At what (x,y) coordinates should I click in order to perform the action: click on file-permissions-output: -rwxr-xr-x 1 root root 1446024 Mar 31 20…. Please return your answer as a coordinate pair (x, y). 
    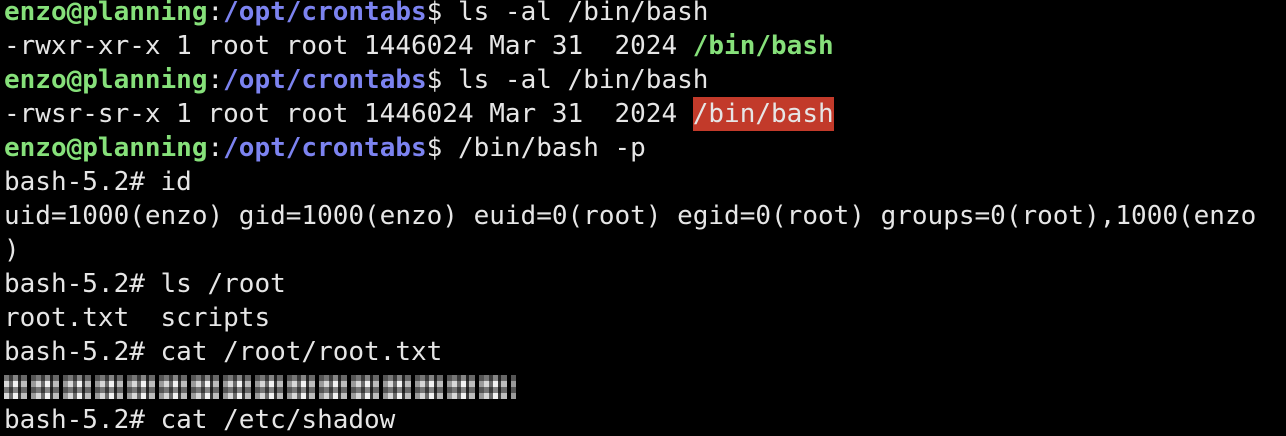
    Looking at the image, I should click on (348, 46).